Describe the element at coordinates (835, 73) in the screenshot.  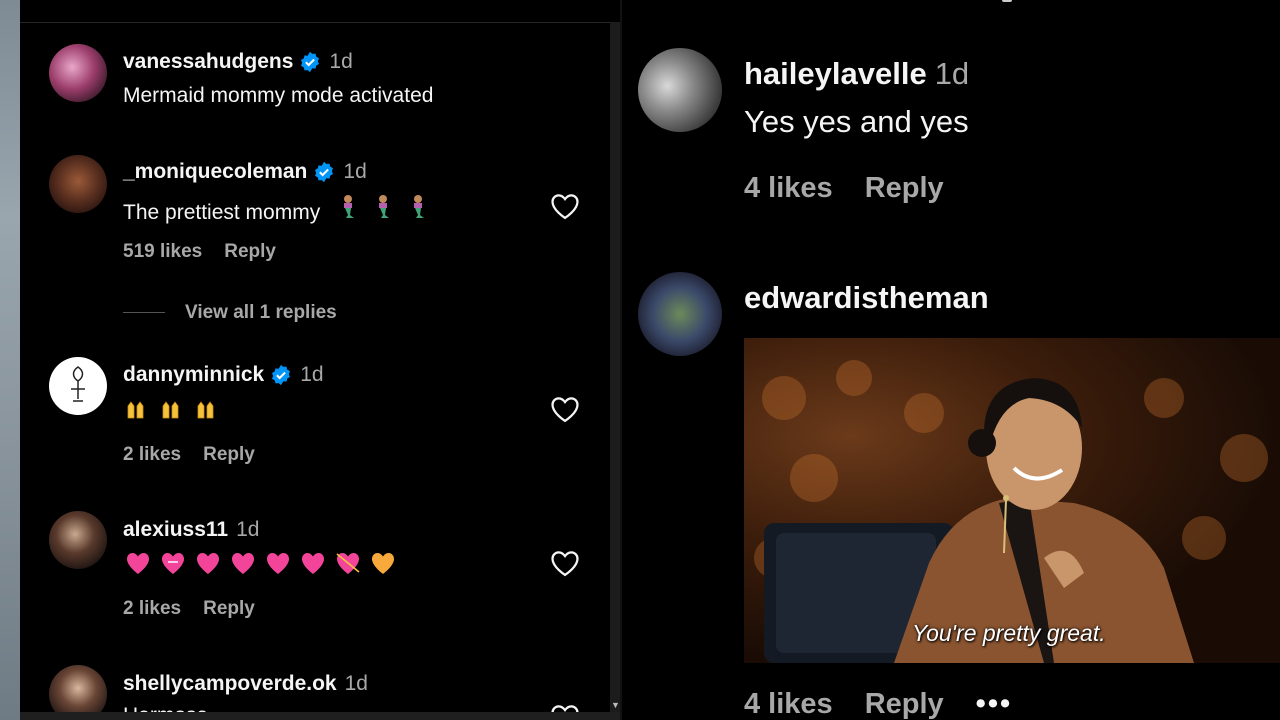
I see `username: haileylavelle` at that location.